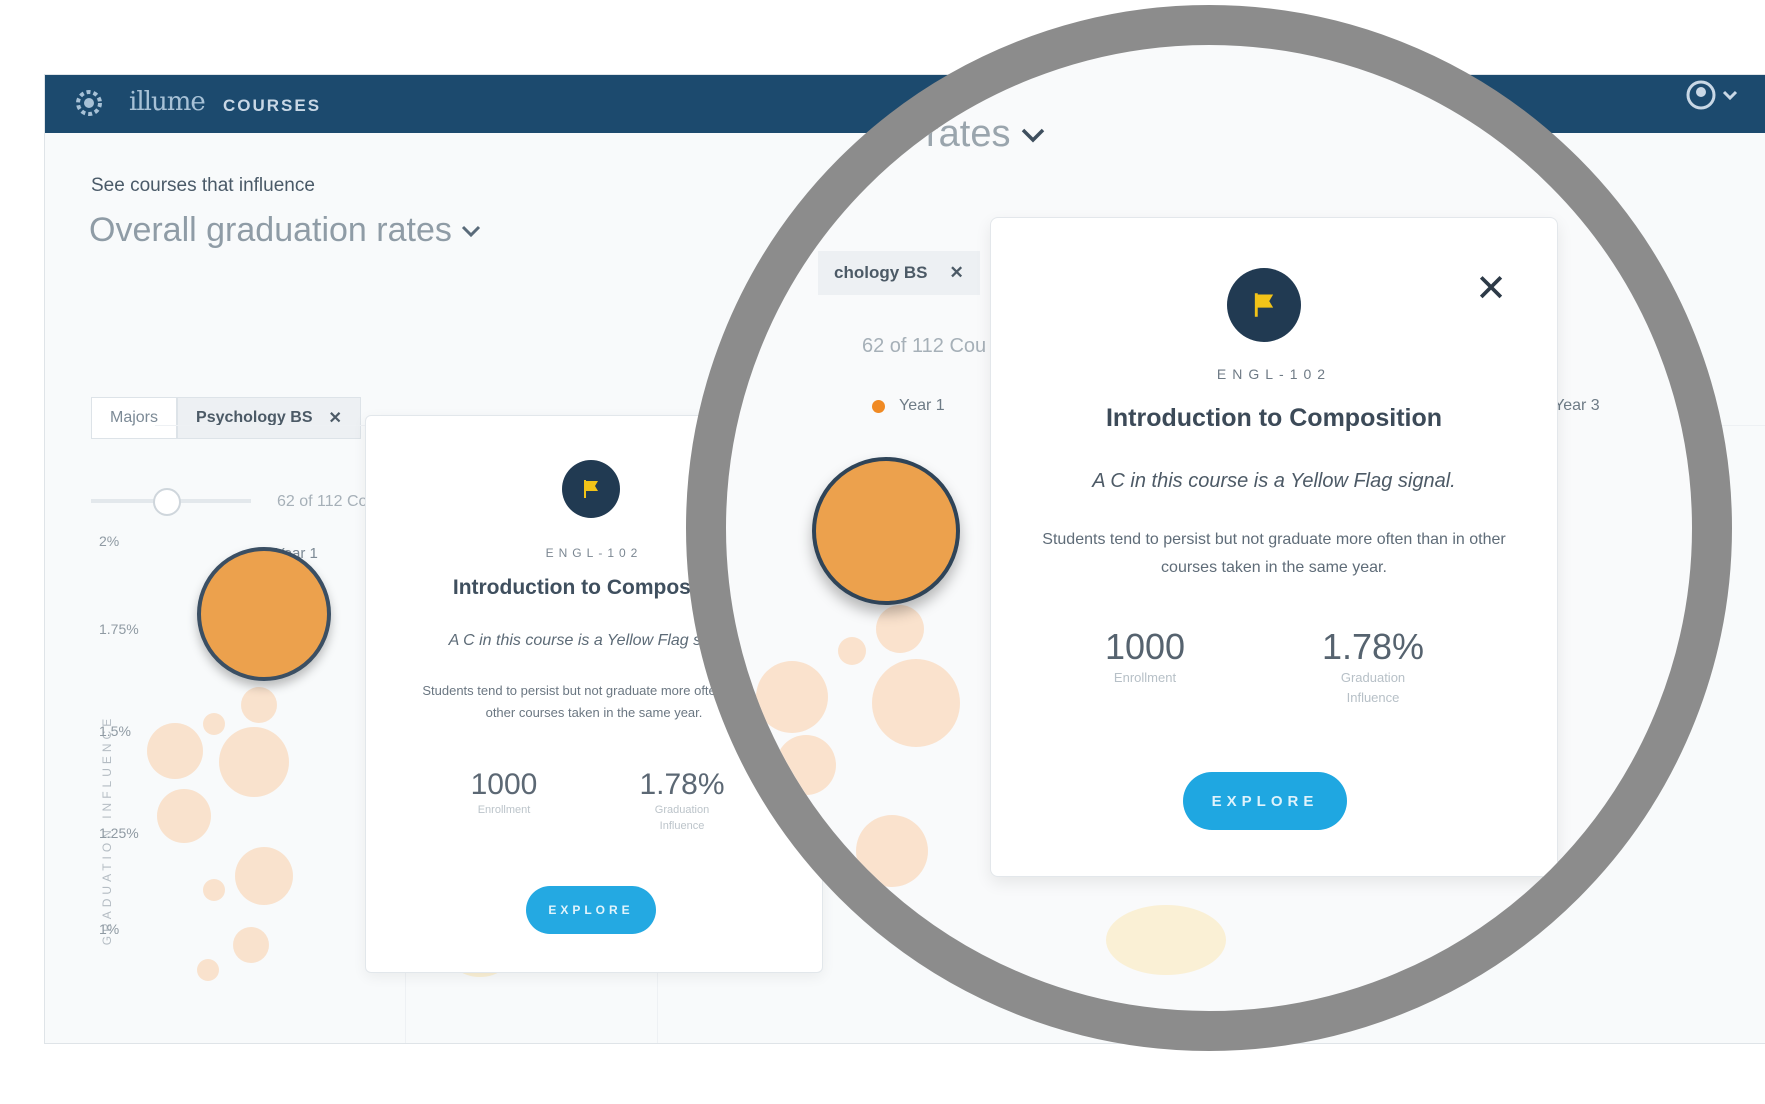  I want to click on metric-dropdown: Overall graduation rates, so click(285, 230).